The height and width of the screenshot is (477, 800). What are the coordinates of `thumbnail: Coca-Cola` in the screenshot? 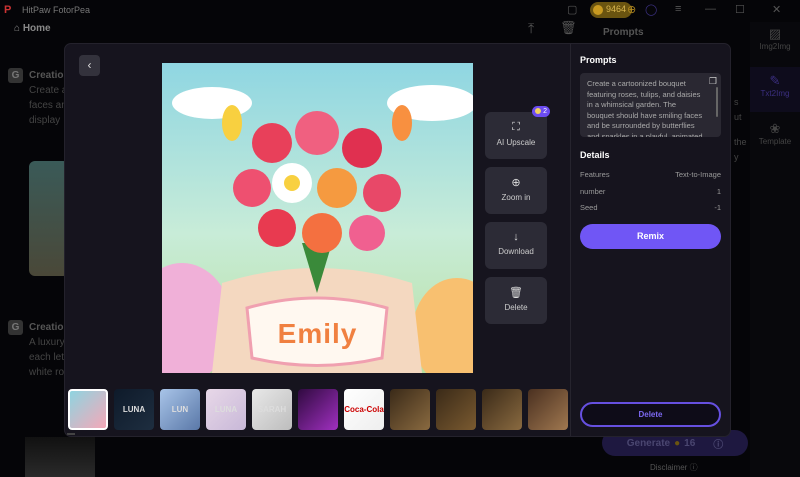 It's located at (364, 409).